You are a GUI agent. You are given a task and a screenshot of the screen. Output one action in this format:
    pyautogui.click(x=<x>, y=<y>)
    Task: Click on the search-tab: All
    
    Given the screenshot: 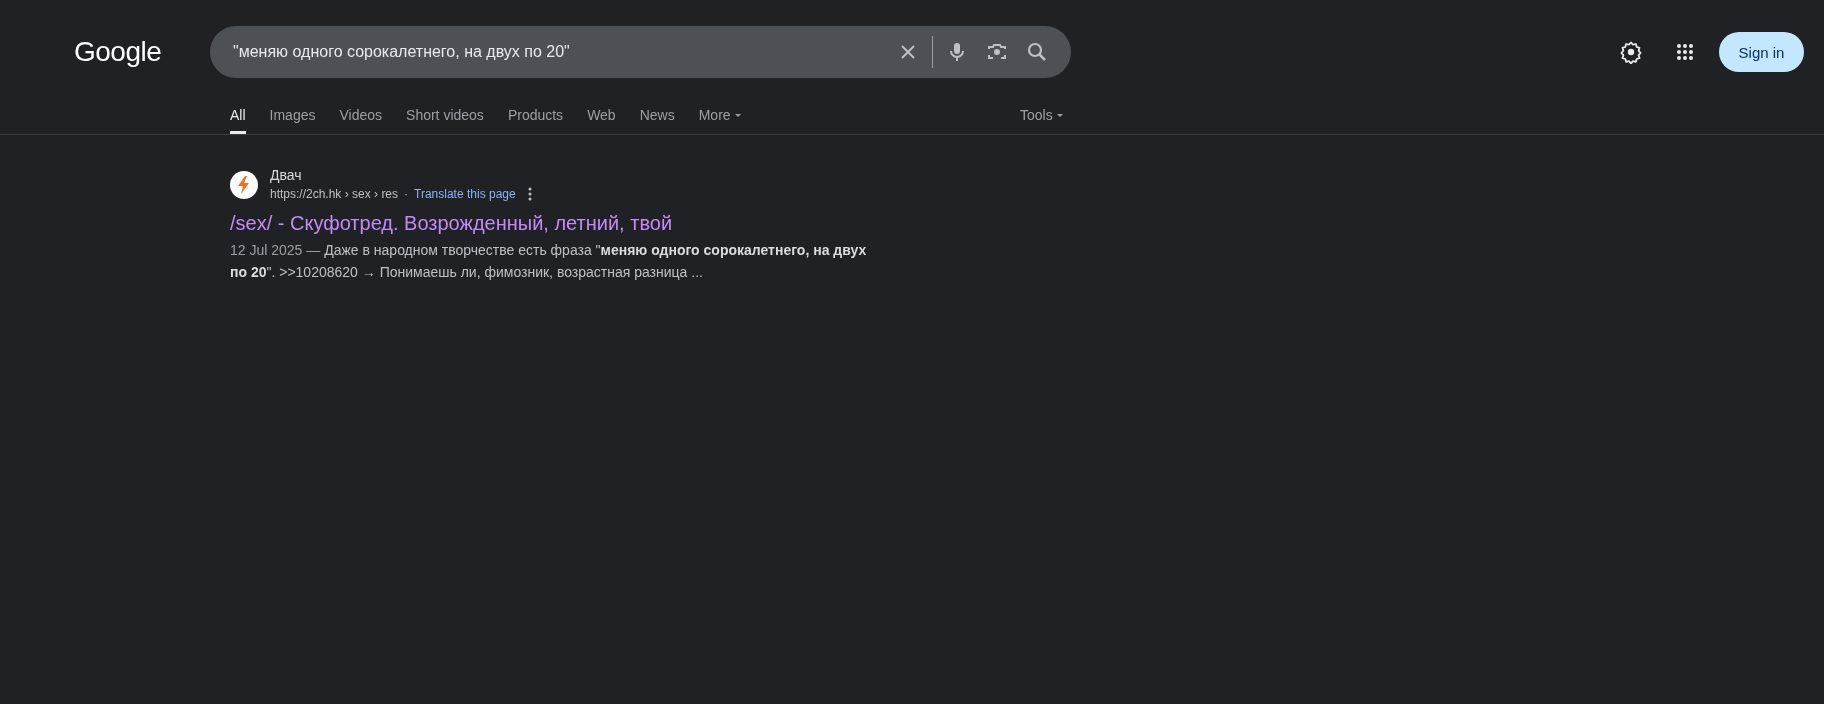 What is the action you would take?
    pyautogui.click(x=238, y=120)
    